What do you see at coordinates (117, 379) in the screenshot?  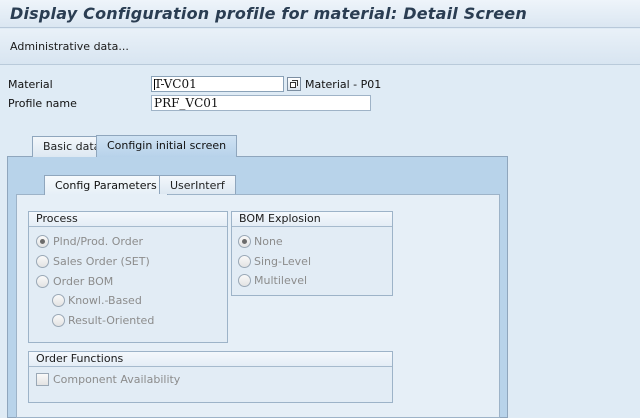 I see `component-availability-label: Component Availability` at bounding box center [117, 379].